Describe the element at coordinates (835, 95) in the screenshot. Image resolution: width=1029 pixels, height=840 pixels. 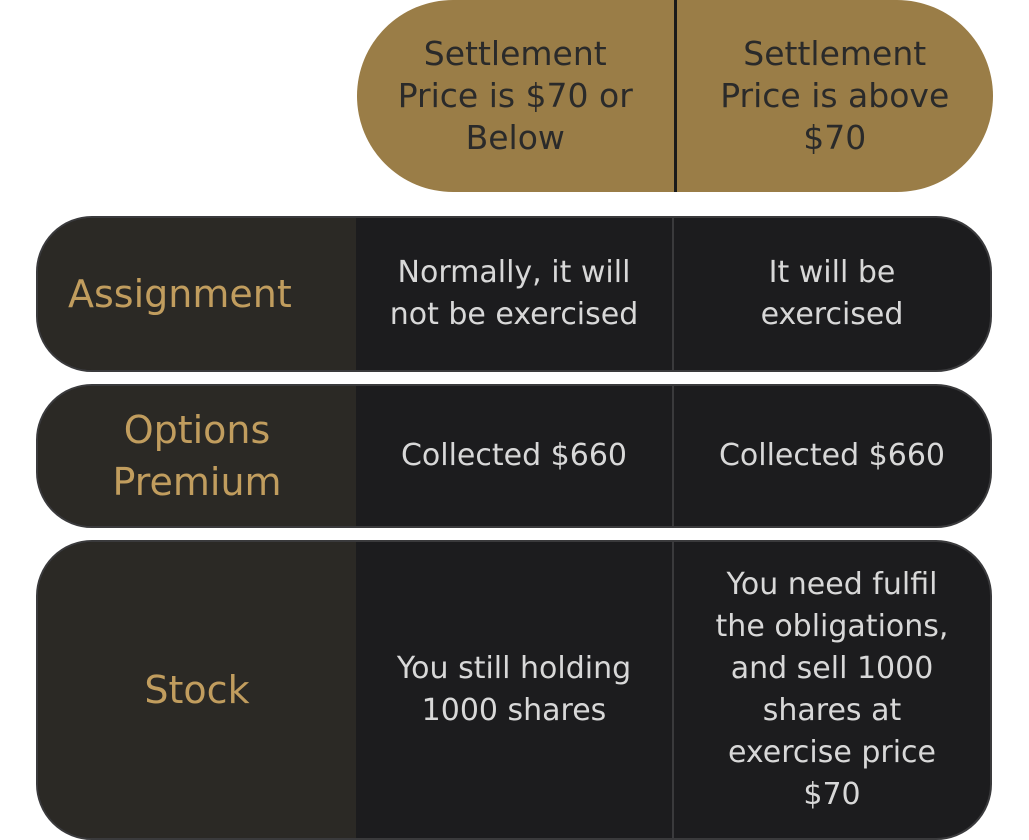
I see `header-col-settlement-above-70: Settlement Price is above $70` at that location.